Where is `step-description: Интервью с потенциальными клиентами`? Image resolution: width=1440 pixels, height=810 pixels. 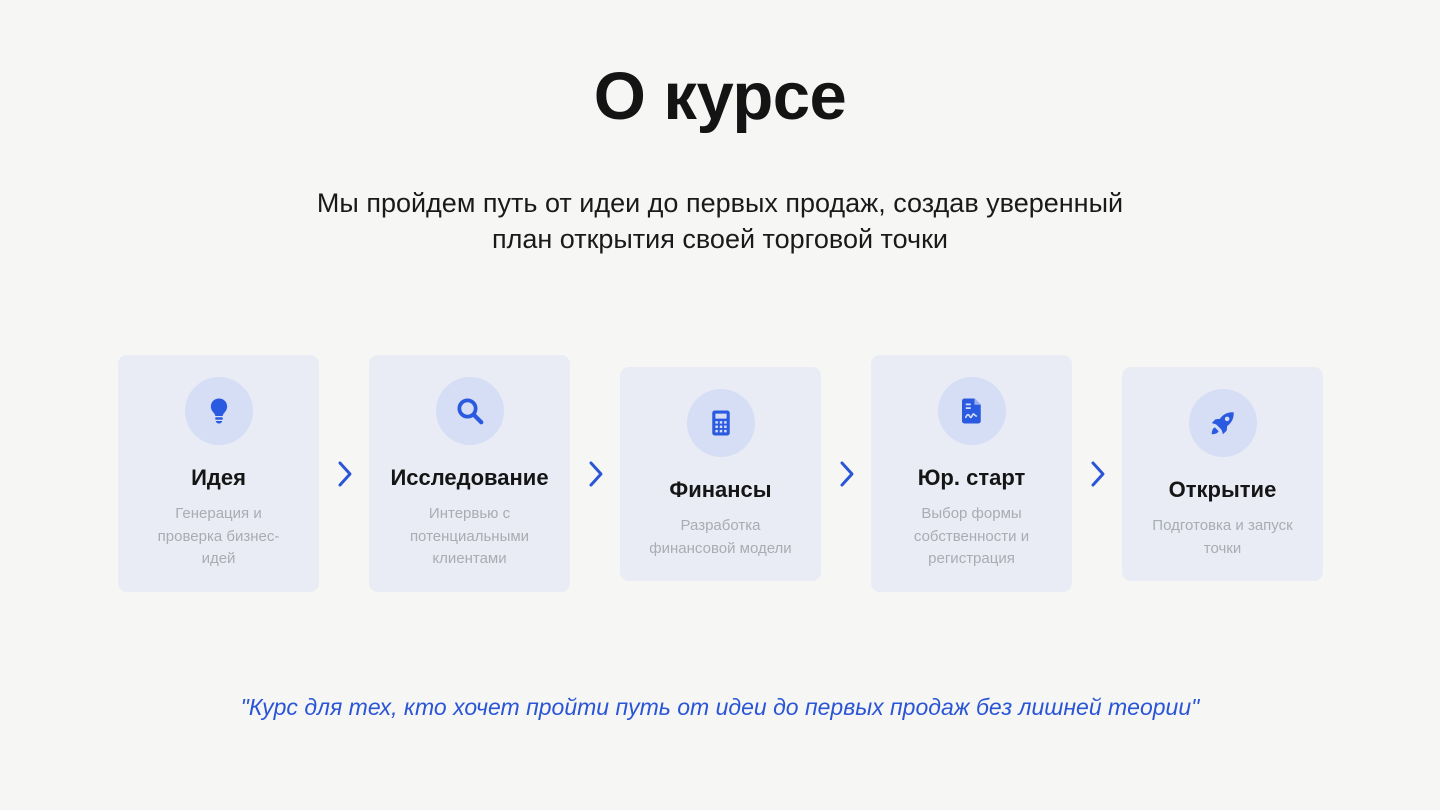 step-description: Интервью с потенциальными клиентами is located at coordinates (469, 536).